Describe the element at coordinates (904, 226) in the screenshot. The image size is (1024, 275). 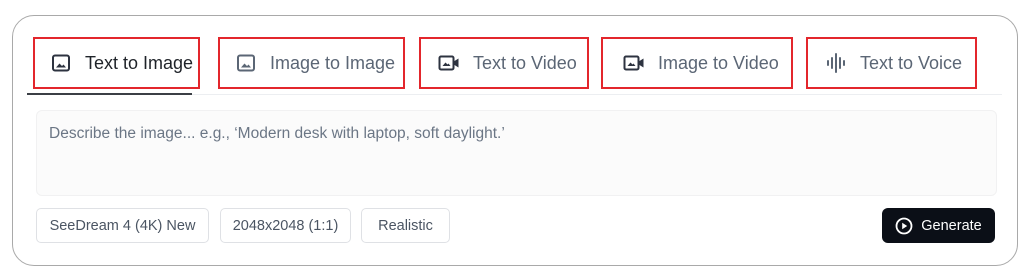
I see `play-circle-icon` at that location.